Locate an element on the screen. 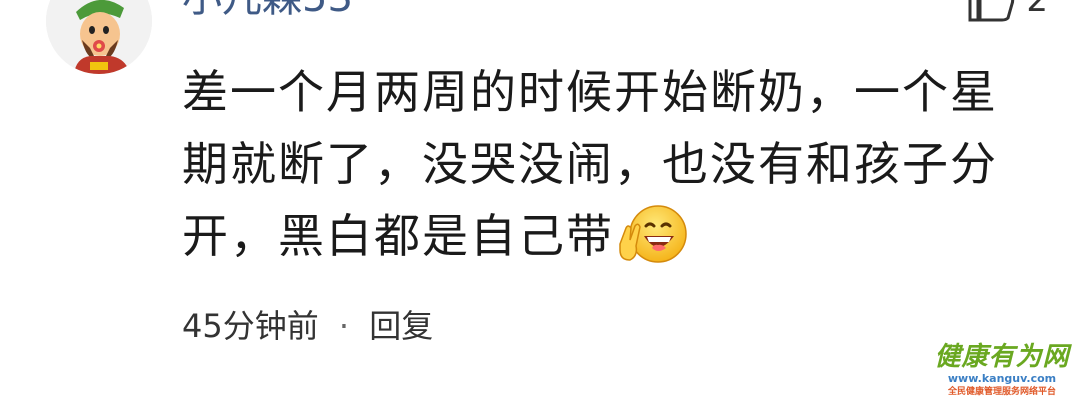 The image size is (1080, 406). comment-text-segment: 开，黑白都是自己带 is located at coordinates (398, 236).